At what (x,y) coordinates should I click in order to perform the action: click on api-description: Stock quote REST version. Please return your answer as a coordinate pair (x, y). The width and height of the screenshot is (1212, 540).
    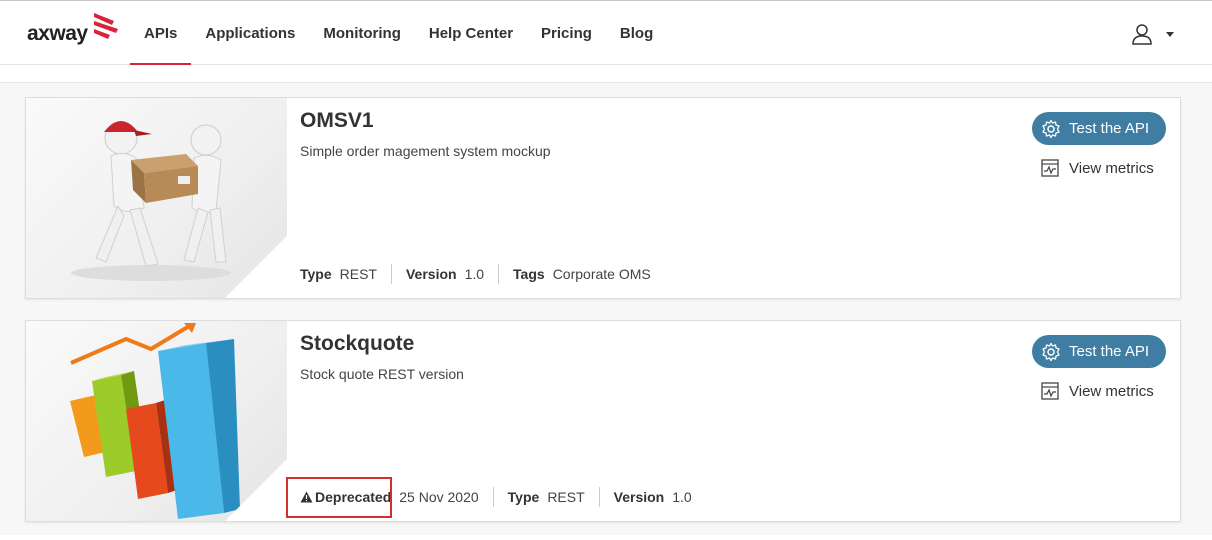
    Looking at the image, I should click on (382, 374).